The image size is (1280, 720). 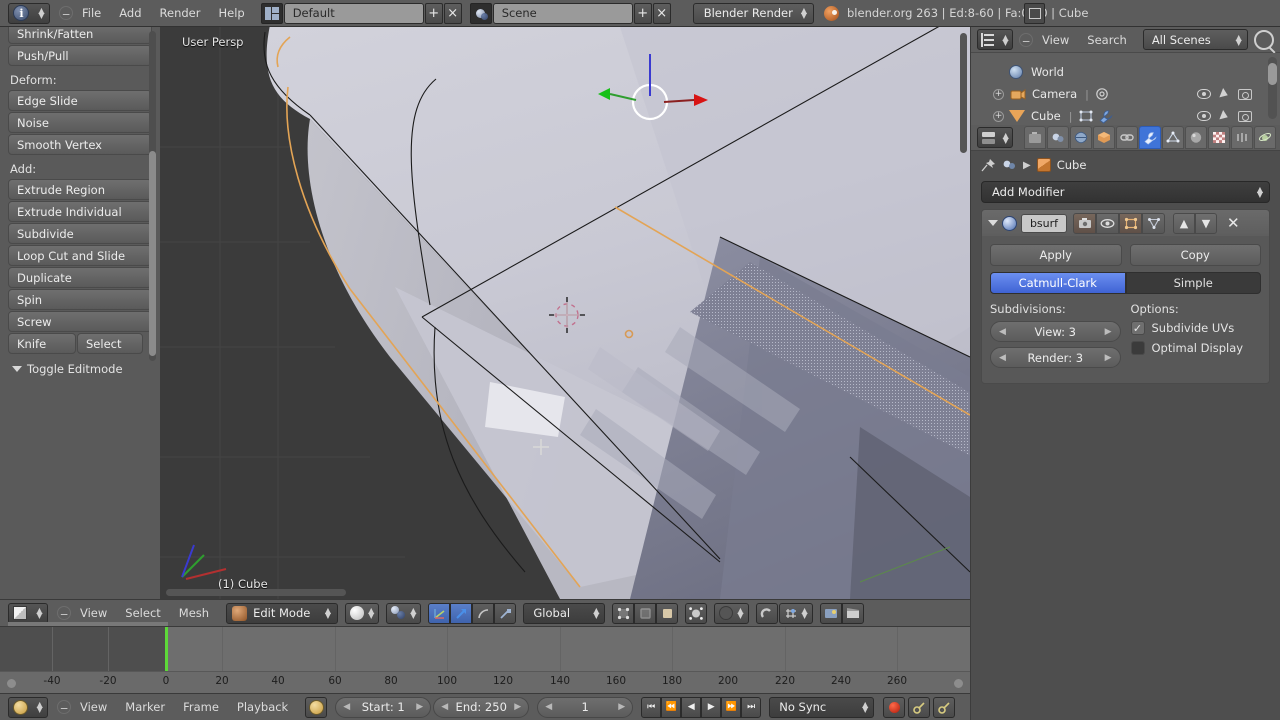 What do you see at coordinates (1058, 137) in the screenshot?
I see `tab-scene` at bounding box center [1058, 137].